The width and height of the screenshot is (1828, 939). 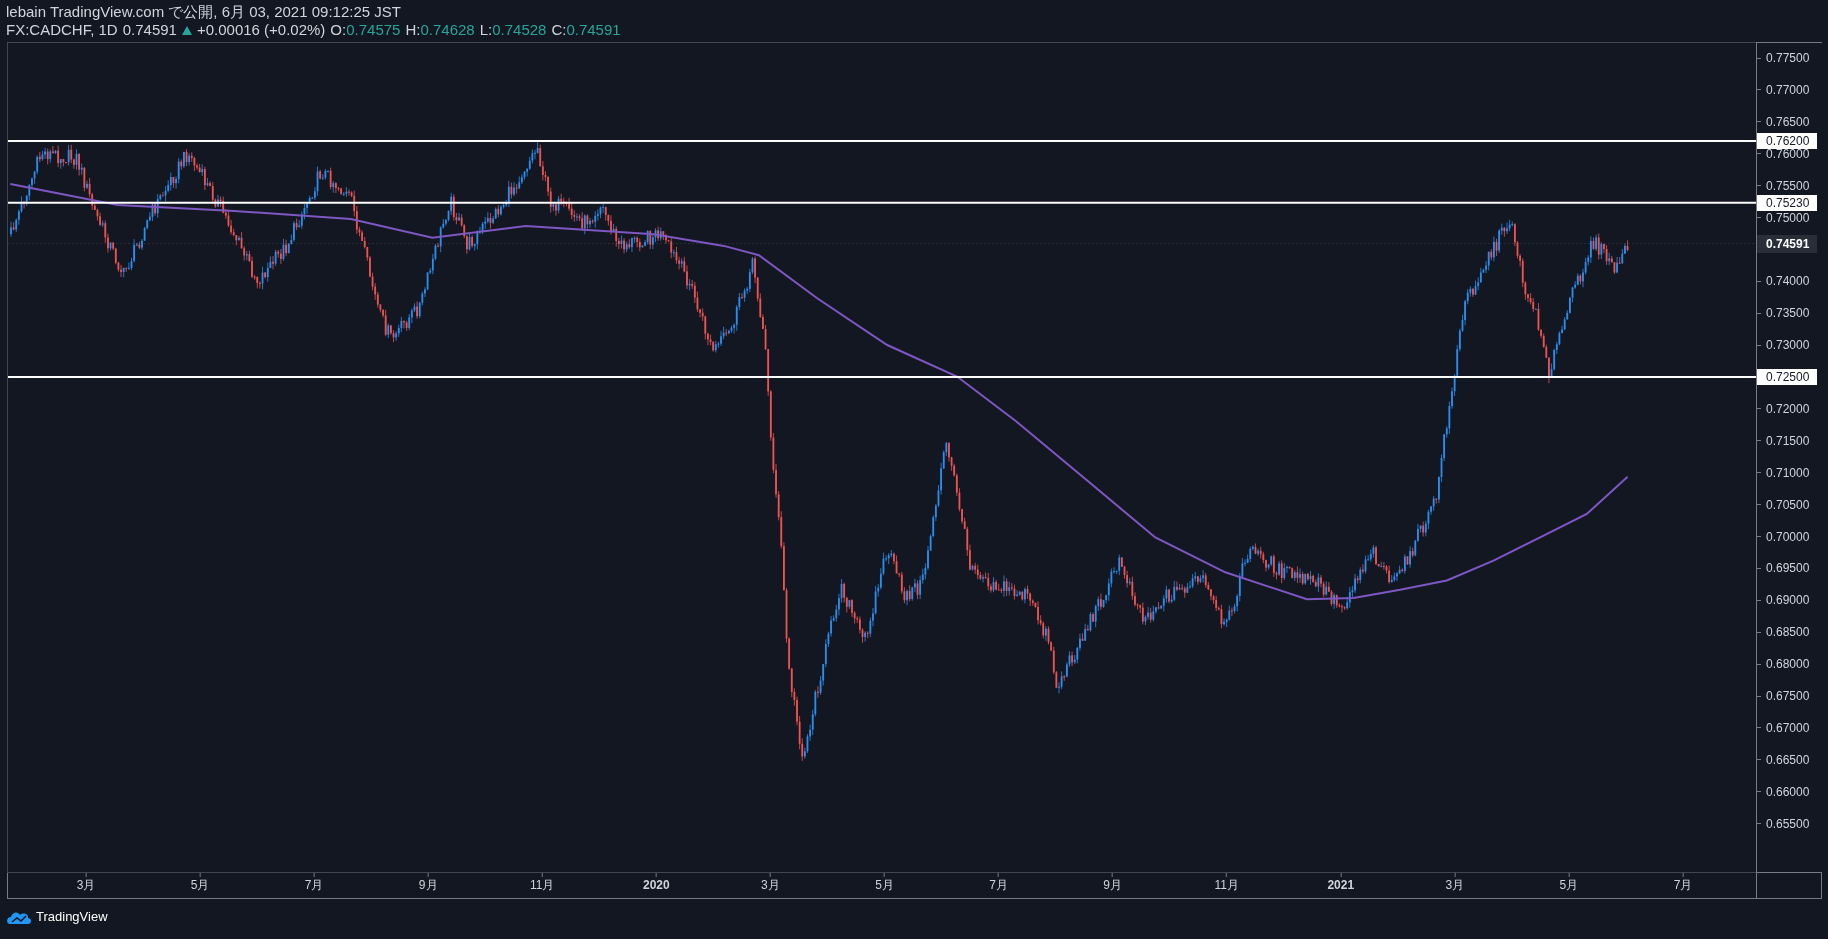 I want to click on price-tick: 0.77500, so click(x=1788, y=58).